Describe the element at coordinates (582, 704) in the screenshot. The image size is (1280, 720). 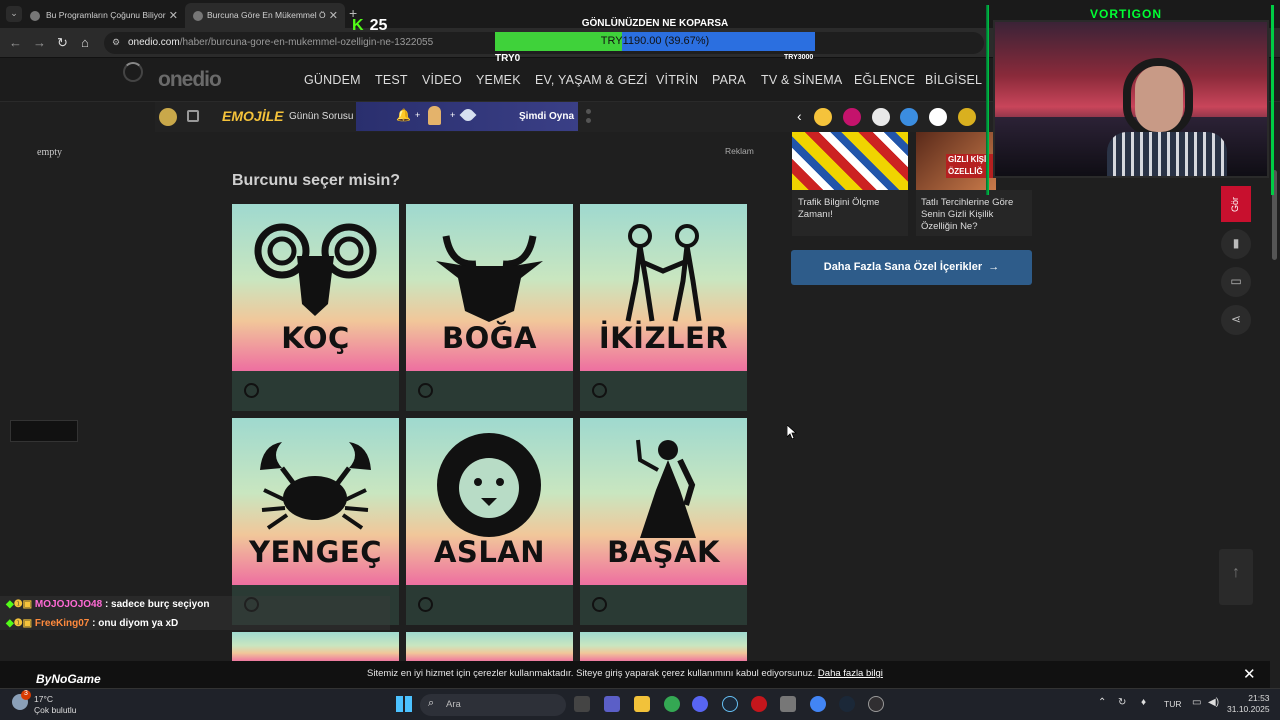
I see `task-view-icon` at that location.